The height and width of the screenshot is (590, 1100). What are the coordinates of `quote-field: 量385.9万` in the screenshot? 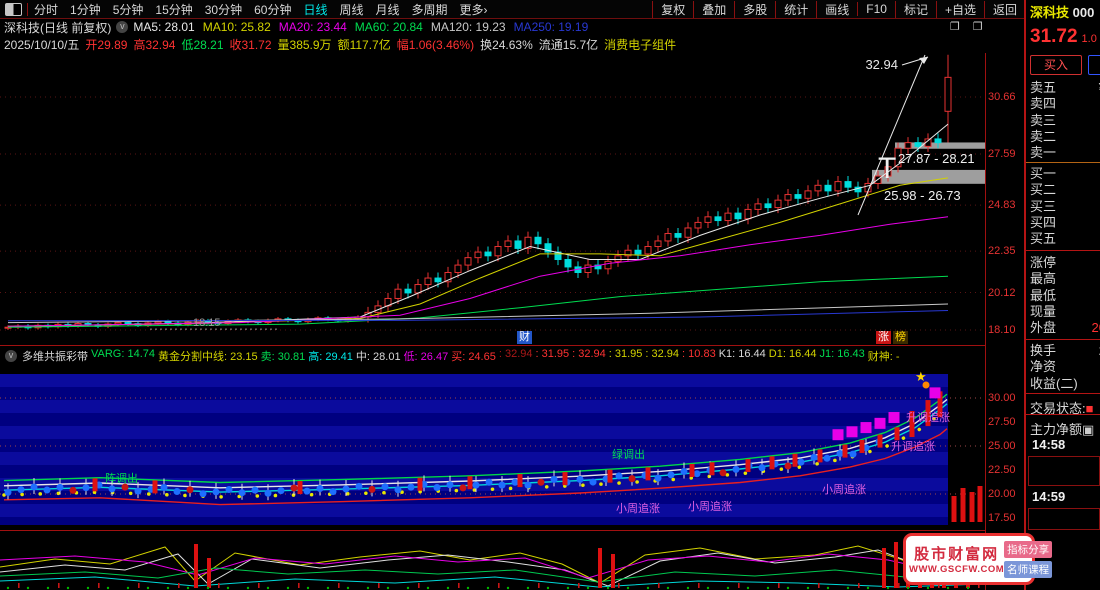 It's located at (304, 44).